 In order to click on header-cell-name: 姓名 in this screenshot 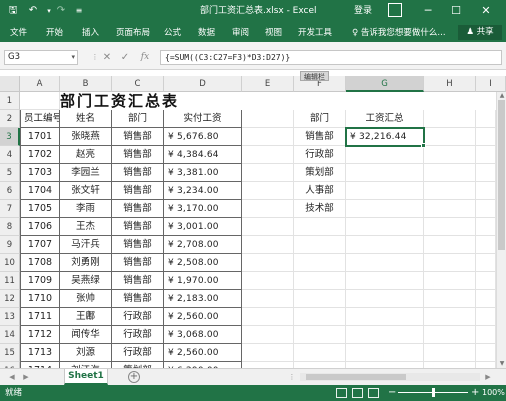, I will do `click(86, 119)`.